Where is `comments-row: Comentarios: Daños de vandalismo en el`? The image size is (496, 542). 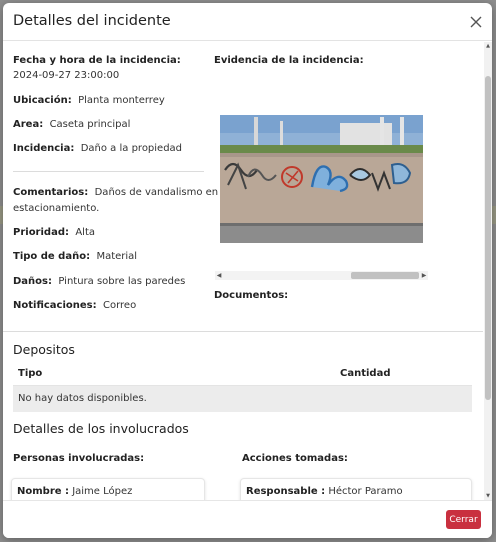 comments-row: Comentarios: Daños de vandalismo en el is located at coordinates (121, 192).